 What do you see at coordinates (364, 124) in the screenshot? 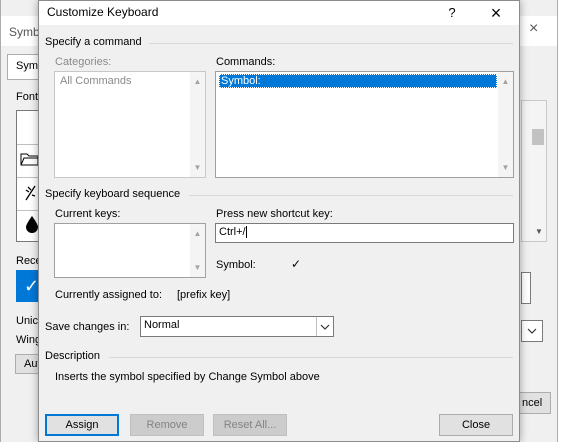
I see `commands-list: Symbol: ▲ ▼` at bounding box center [364, 124].